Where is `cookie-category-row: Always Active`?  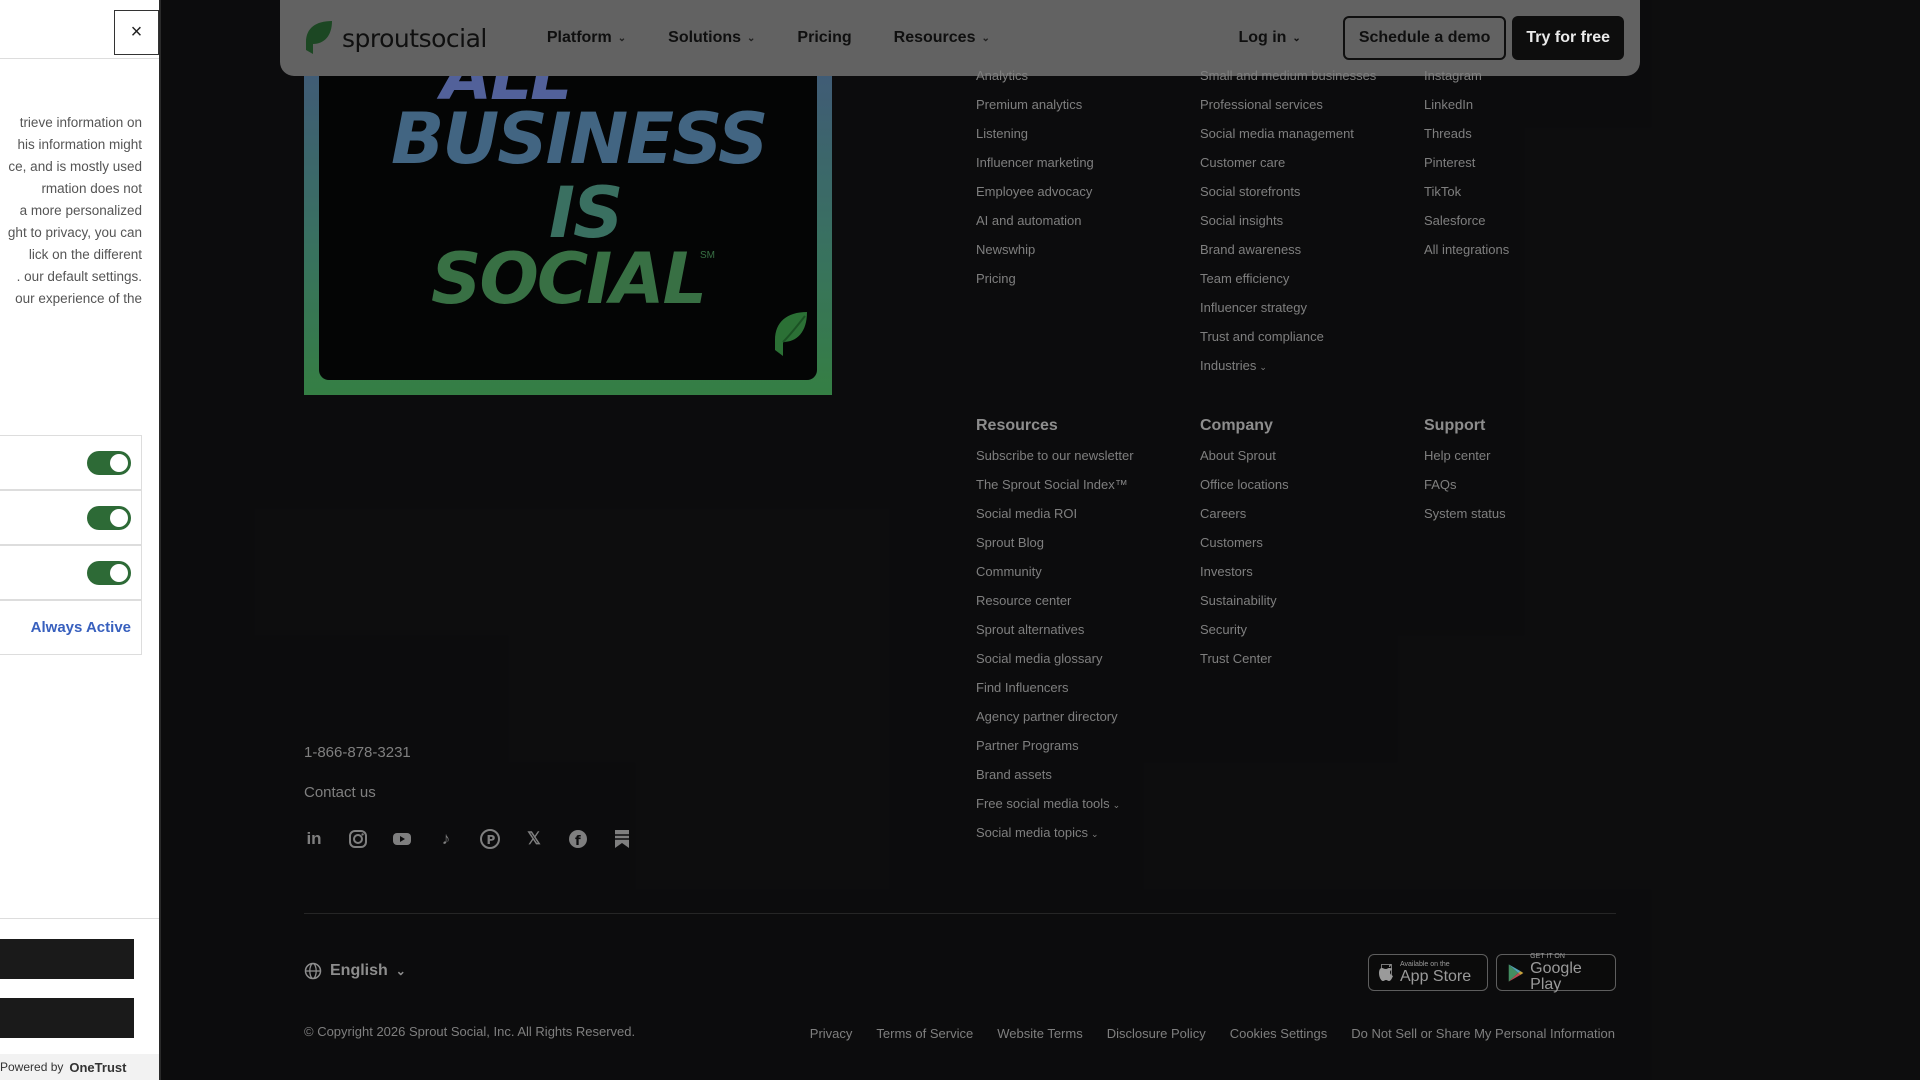 cookie-category-row: Always Active is located at coordinates (71, 627).